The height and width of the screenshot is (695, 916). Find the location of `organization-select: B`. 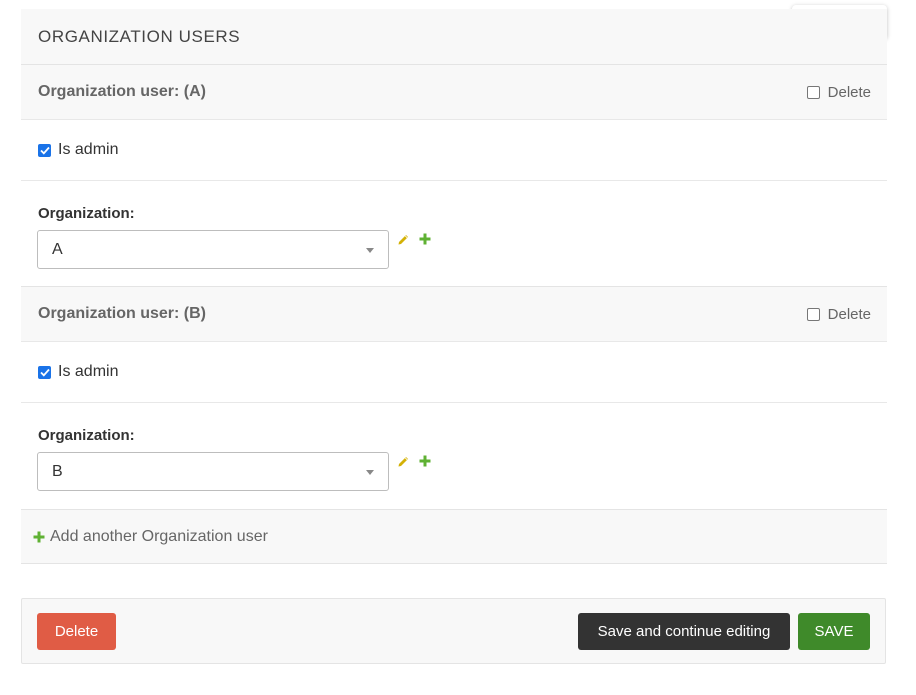

organization-select: B is located at coordinates (213, 471).